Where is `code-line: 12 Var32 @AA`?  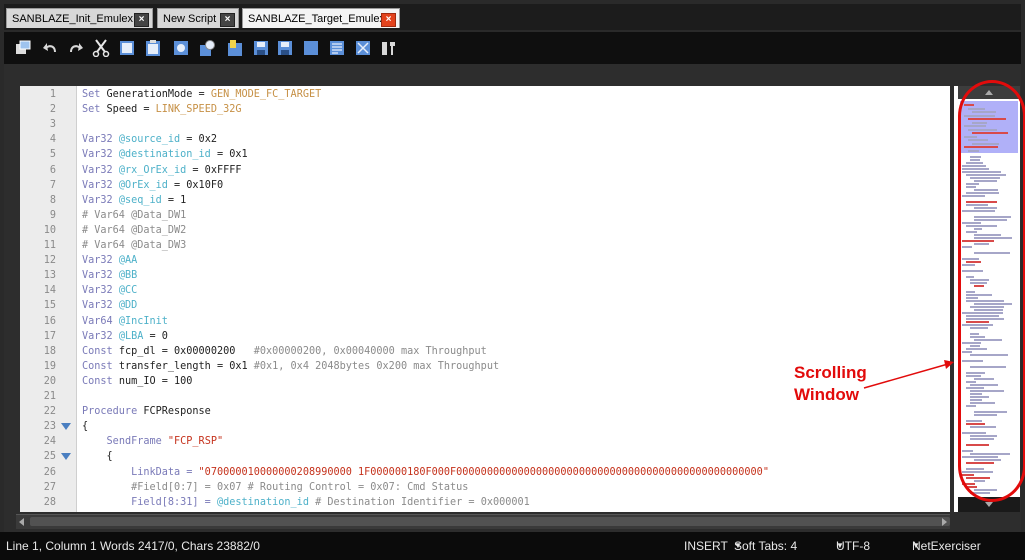 code-line: 12 Var32 @AA is located at coordinates (485, 260).